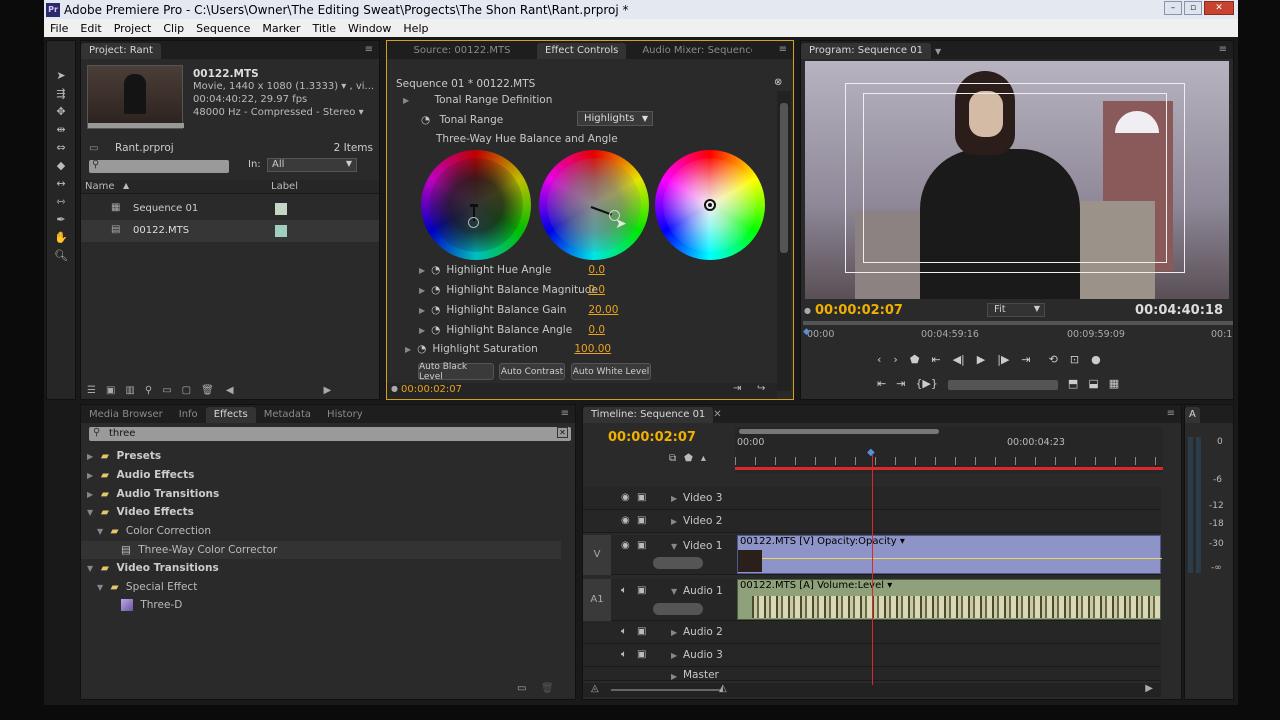 The image size is (1280, 720). Describe the element at coordinates (159, 166) in the screenshot. I see `project-search-input: ⚲` at that location.